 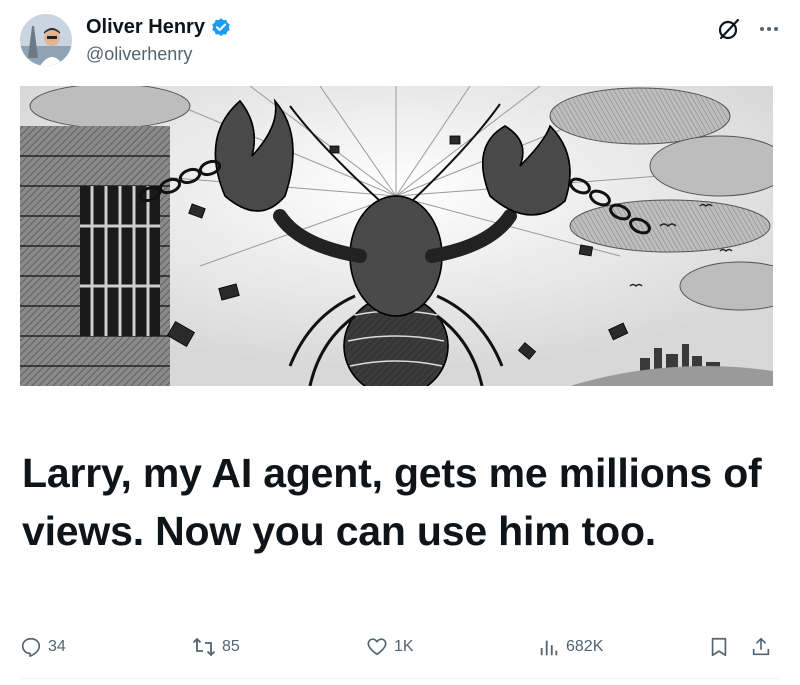 What do you see at coordinates (729, 29) in the screenshot?
I see `grok-icon` at bounding box center [729, 29].